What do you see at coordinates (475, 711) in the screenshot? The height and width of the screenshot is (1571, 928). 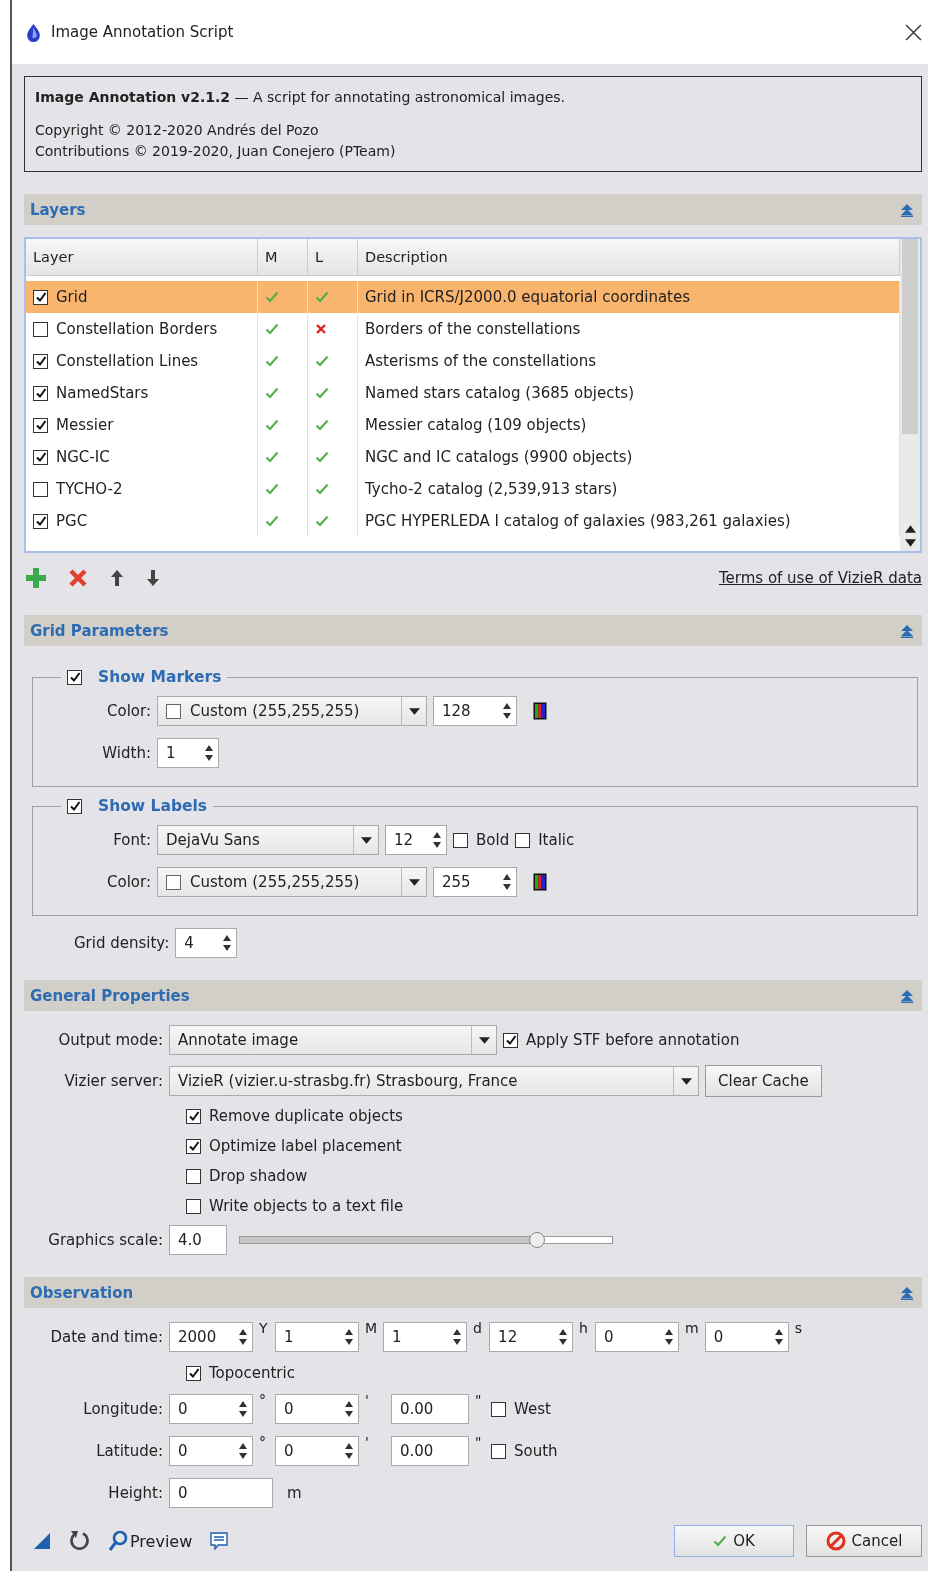 I see `spin-box: 128` at bounding box center [475, 711].